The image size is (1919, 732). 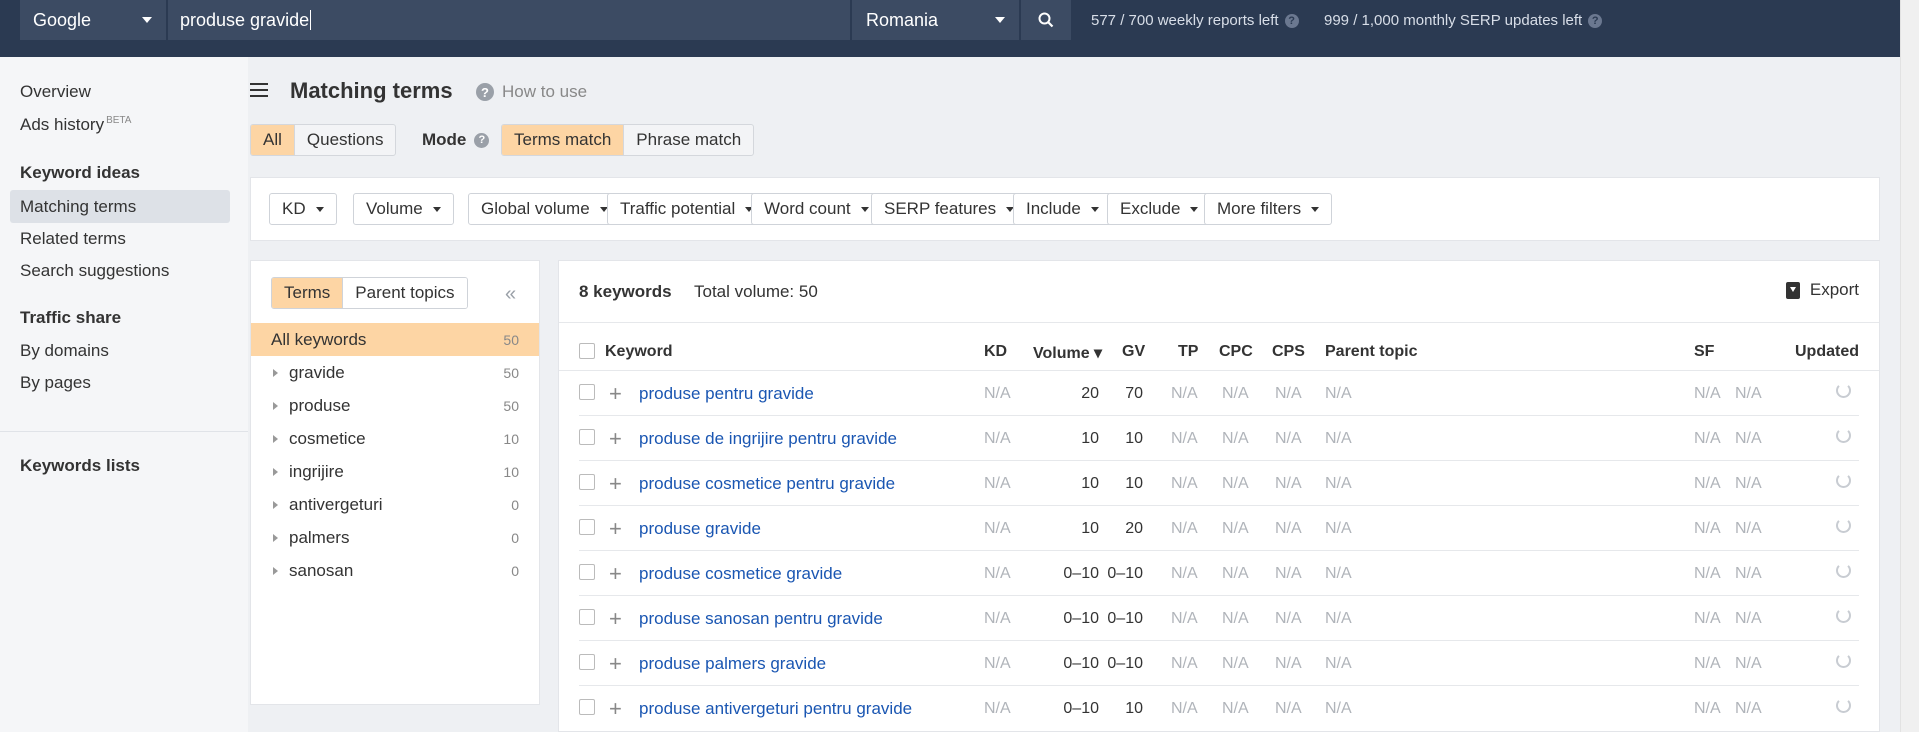 What do you see at coordinates (1046, 20) in the screenshot?
I see `search-button` at bounding box center [1046, 20].